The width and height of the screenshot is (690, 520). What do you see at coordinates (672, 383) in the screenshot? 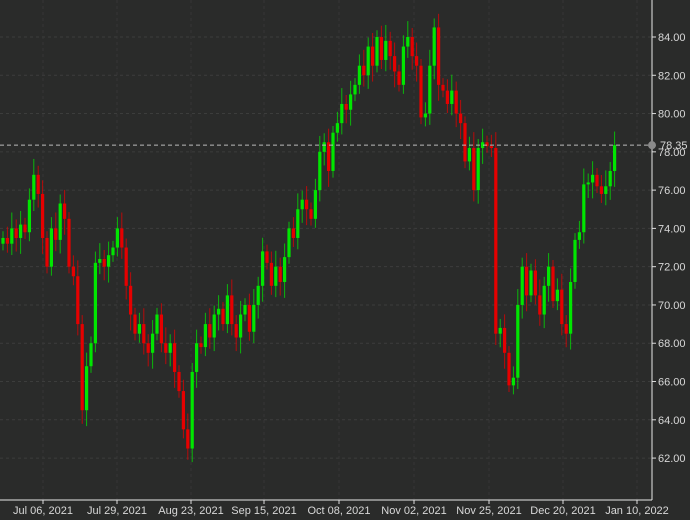
I see `y-tick-label: 66.00` at bounding box center [672, 383].